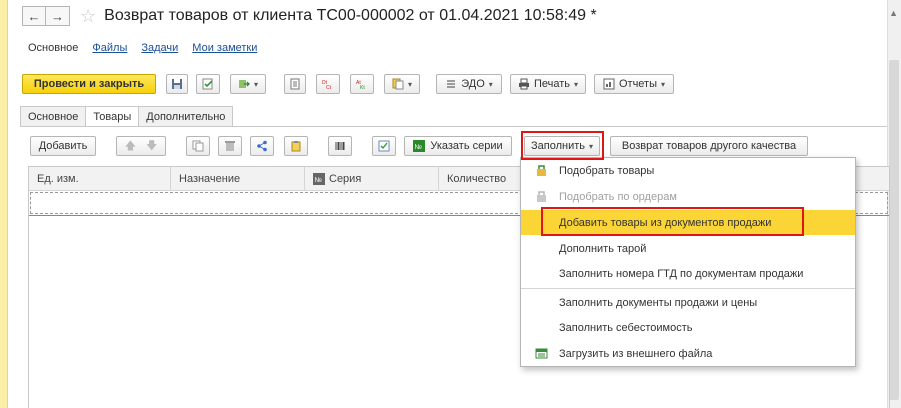 Image resolution: width=901 pixels, height=408 pixels. What do you see at coordinates (688, 196) in the screenshot?
I see `menu-item-pick-orders: Подобрать по ордерам` at bounding box center [688, 196].